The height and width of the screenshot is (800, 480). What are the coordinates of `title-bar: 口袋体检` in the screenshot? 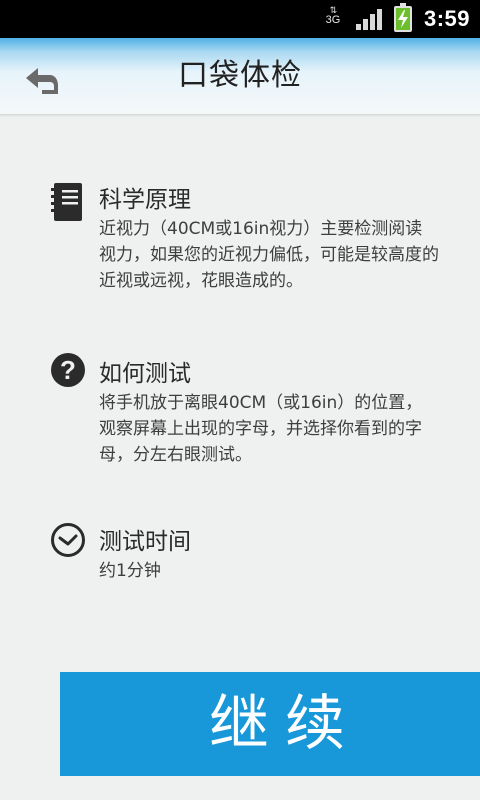 It's located at (240, 76).